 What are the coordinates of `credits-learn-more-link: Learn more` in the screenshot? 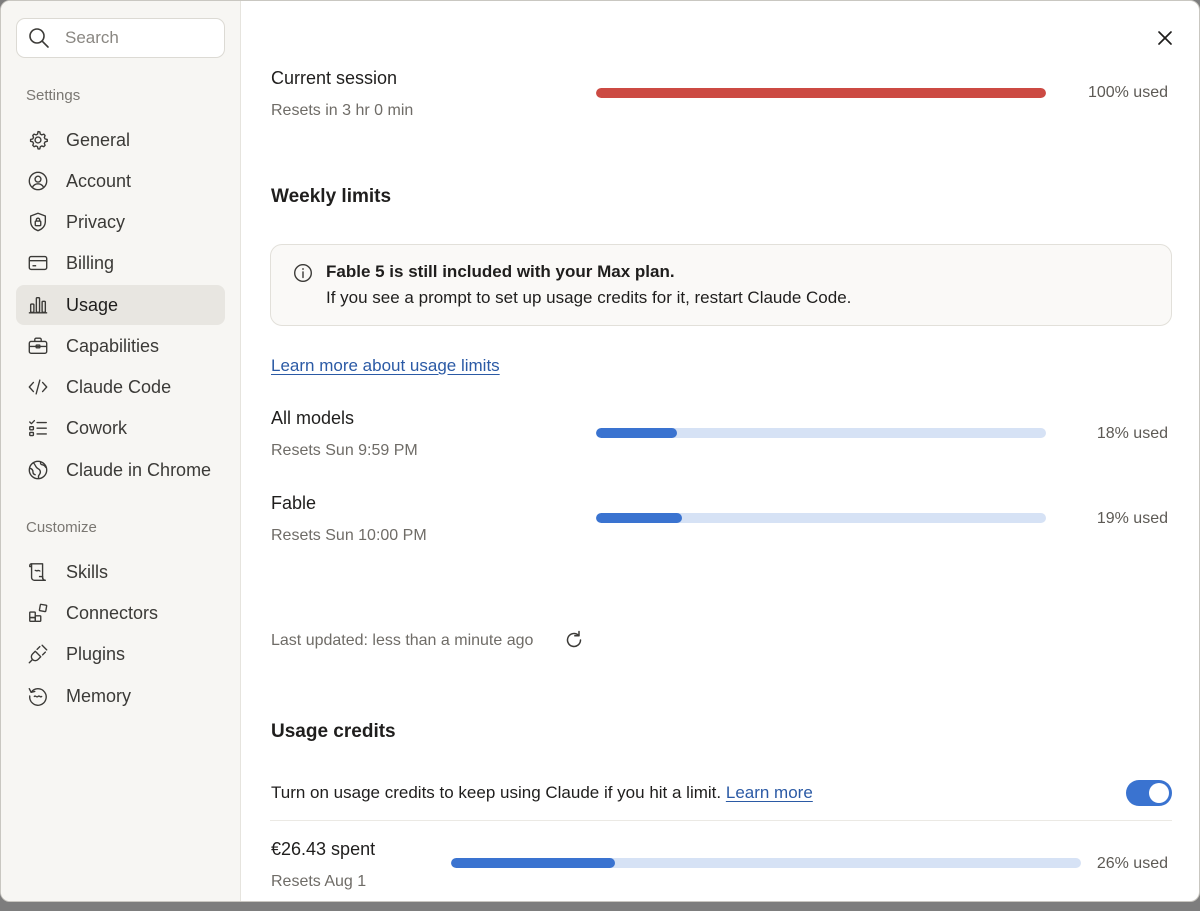 It's located at (769, 792).